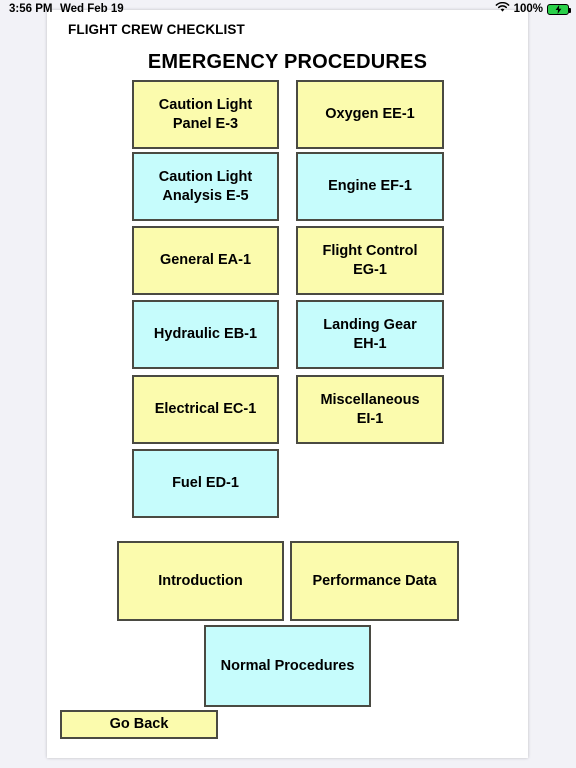  I want to click on normal-procedures-button: Normal Procedures, so click(287, 666).